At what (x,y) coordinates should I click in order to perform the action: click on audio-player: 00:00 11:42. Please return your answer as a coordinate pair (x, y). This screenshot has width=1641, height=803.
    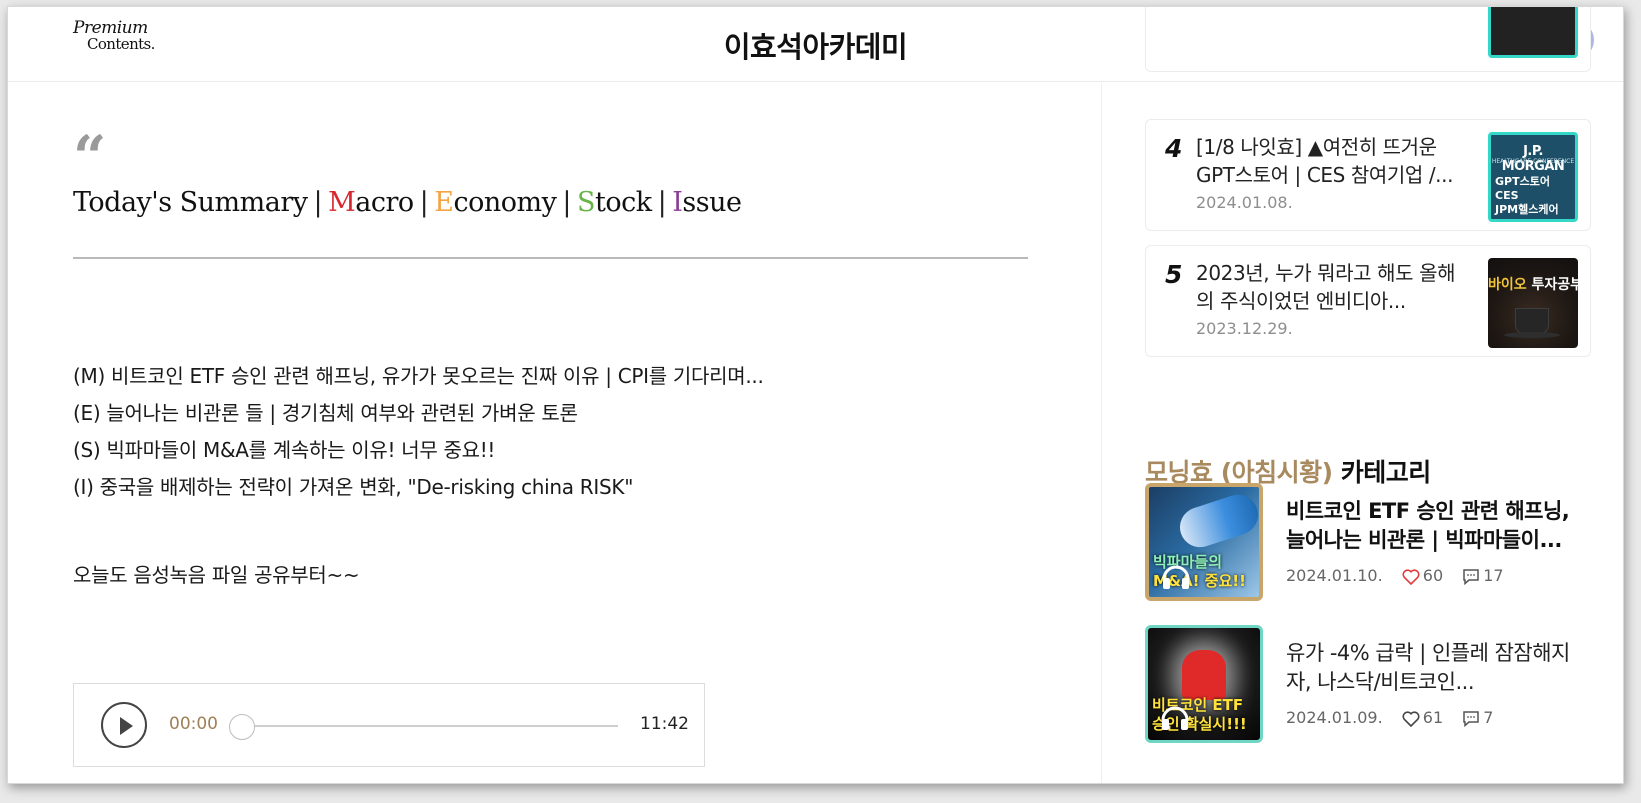
    Looking at the image, I should click on (389, 725).